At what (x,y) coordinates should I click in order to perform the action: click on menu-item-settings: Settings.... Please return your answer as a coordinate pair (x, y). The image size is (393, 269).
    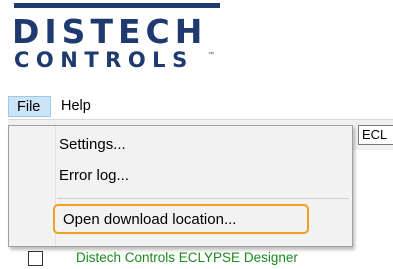
    Looking at the image, I should click on (92, 145).